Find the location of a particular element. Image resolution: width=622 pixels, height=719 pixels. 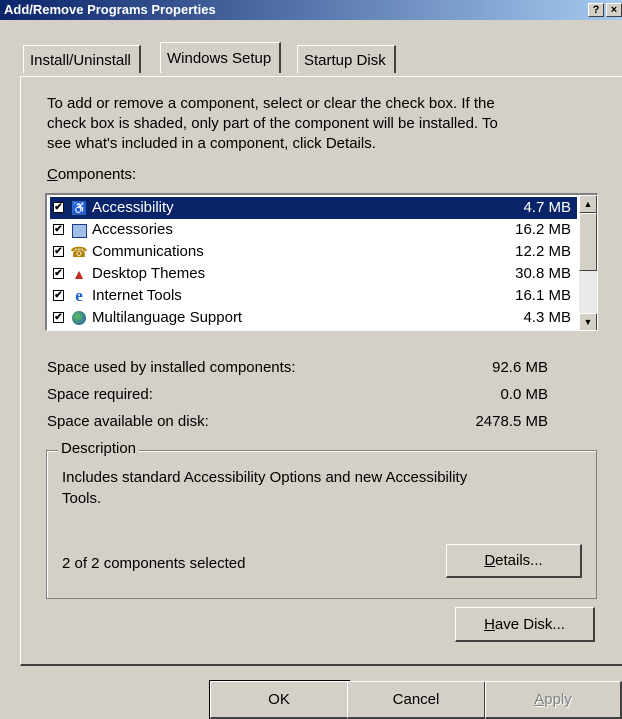

component-name: Multilanguage Support is located at coordinates (167, 317).